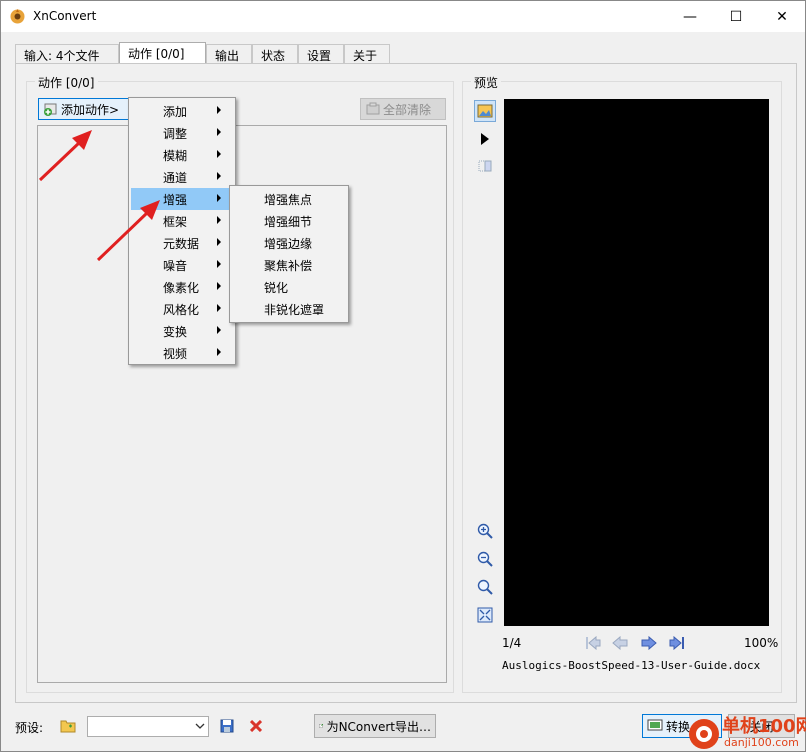 This screenshot has width=806, height=752. I want to click on watermark-url: danji100.com, so click(761, 742).